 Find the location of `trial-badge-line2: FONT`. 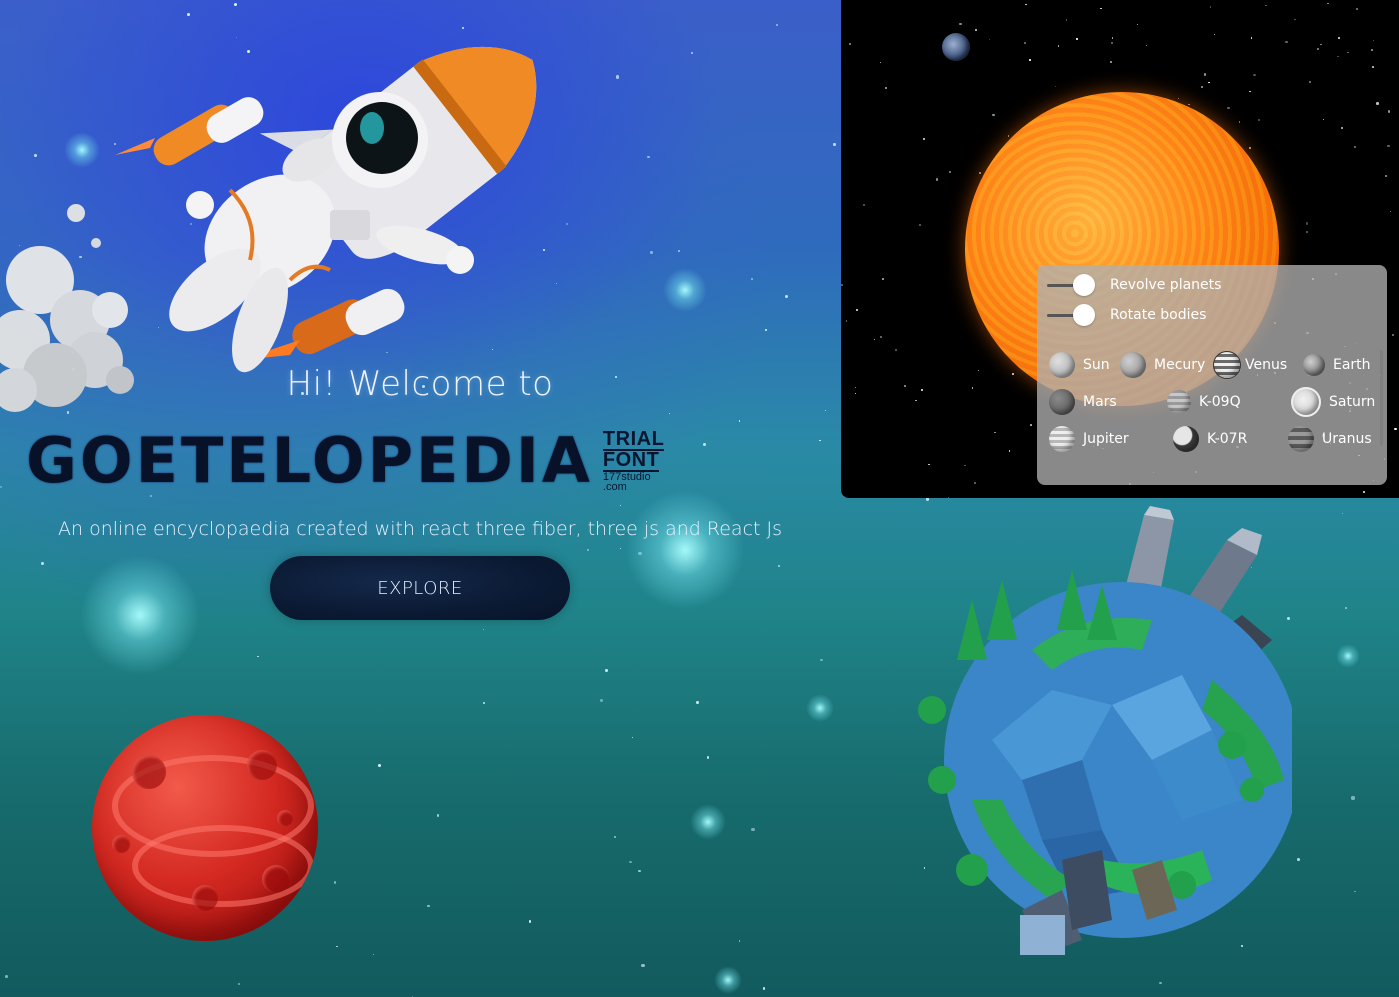

trial-badge-line2: FONT is located at coordinates (631, 460).